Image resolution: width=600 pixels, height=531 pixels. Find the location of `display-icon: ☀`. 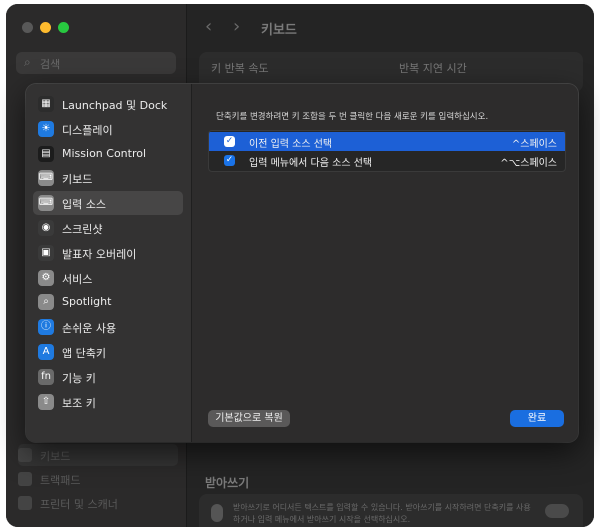

display-icon: ☀ is located at coordinates (46, 128).